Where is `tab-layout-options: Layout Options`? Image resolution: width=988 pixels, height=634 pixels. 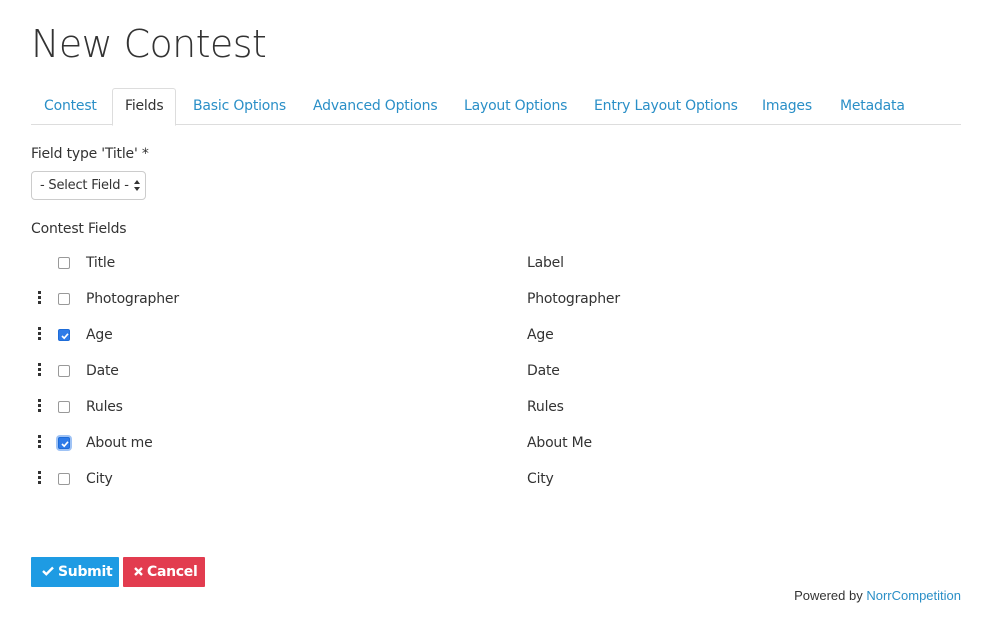 tab-layout-options: Layout Options is located at coordinates (515, 106).